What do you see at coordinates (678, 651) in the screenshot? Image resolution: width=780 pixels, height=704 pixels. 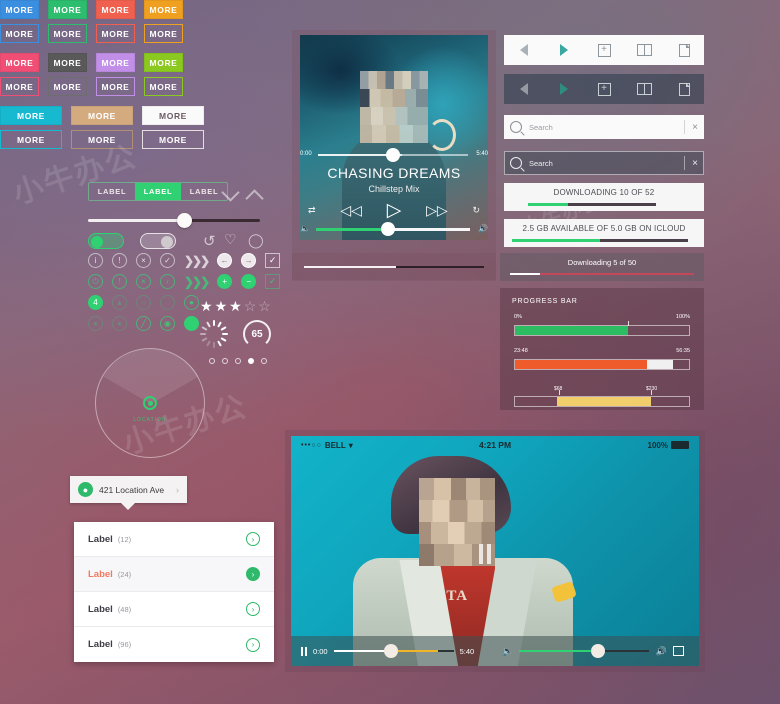 I see `fullscreen-icon` at bounding box center [678, 651].